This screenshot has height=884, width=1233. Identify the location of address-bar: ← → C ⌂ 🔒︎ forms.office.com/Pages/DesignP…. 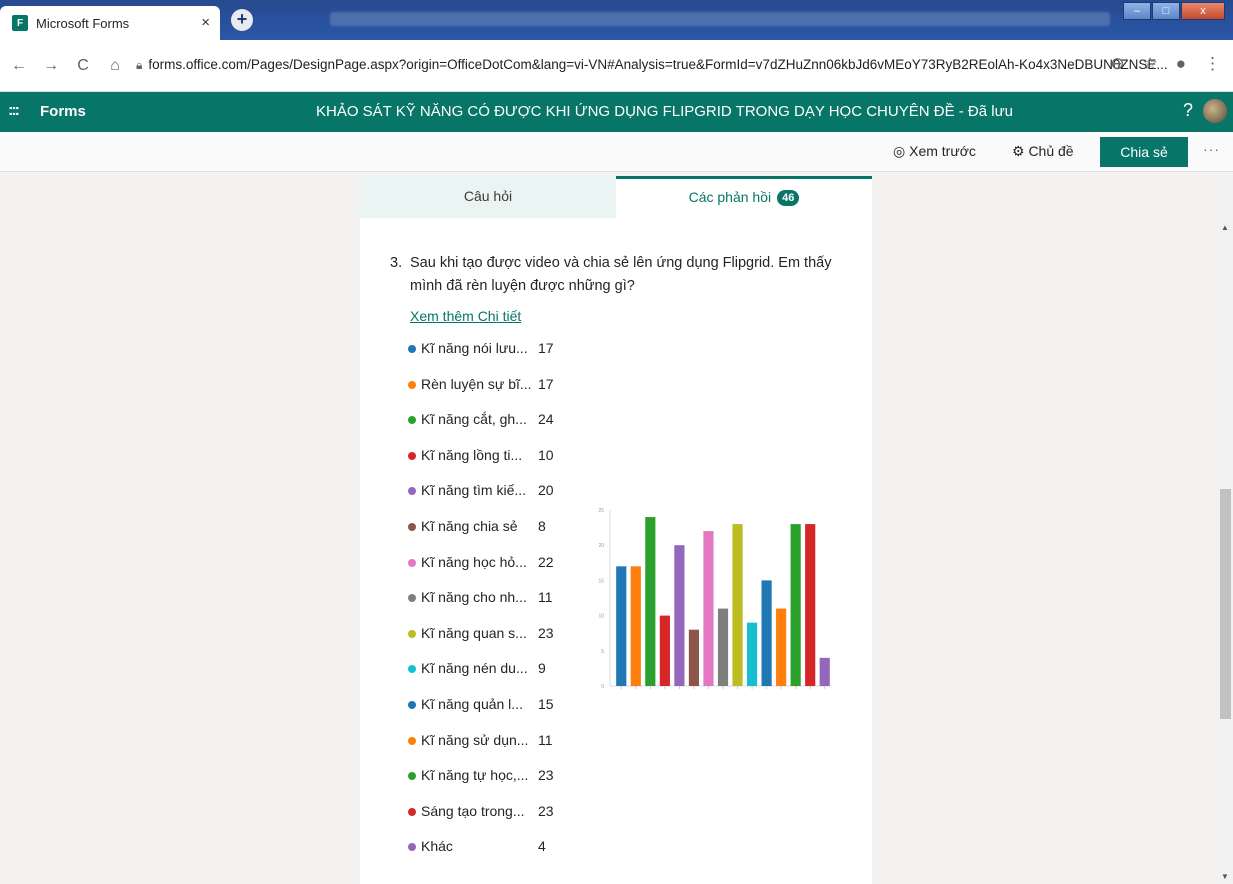
(616, 66).